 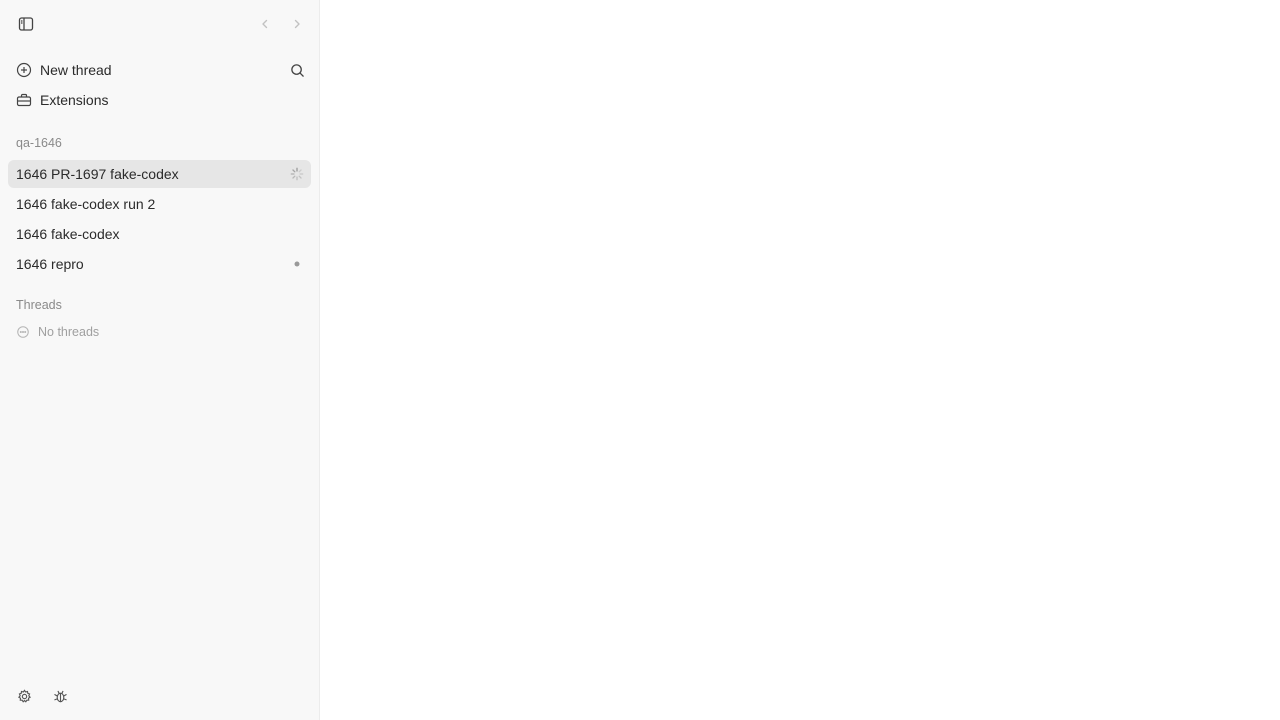 I want to click on new-thread-button: New thread, so click(x=159, y=70).